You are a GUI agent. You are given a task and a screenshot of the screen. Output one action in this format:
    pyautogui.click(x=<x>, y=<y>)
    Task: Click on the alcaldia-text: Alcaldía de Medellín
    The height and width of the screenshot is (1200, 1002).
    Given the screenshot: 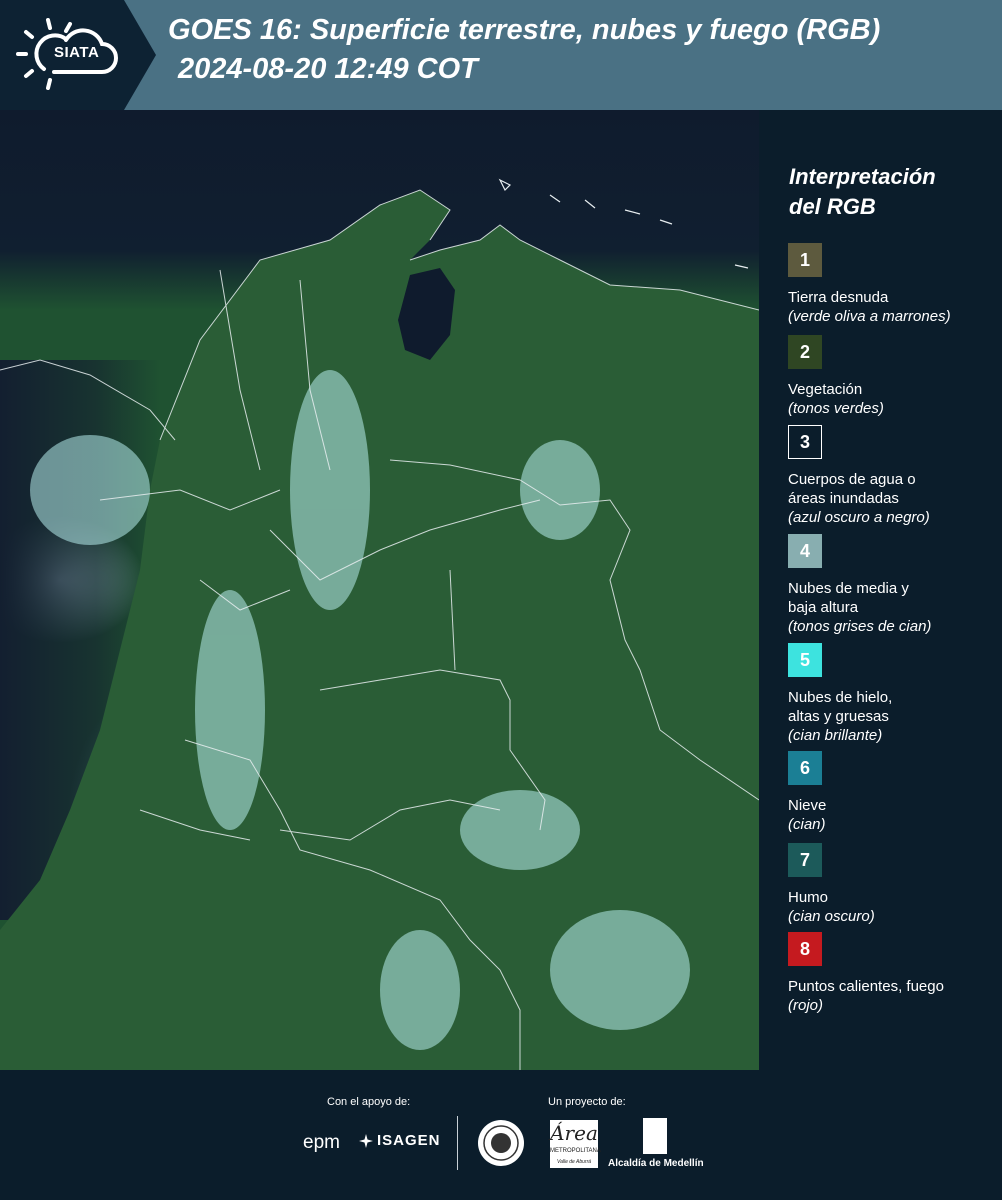 What is the action you would take?
    pyautogui.click(x=656, y=1163)
    